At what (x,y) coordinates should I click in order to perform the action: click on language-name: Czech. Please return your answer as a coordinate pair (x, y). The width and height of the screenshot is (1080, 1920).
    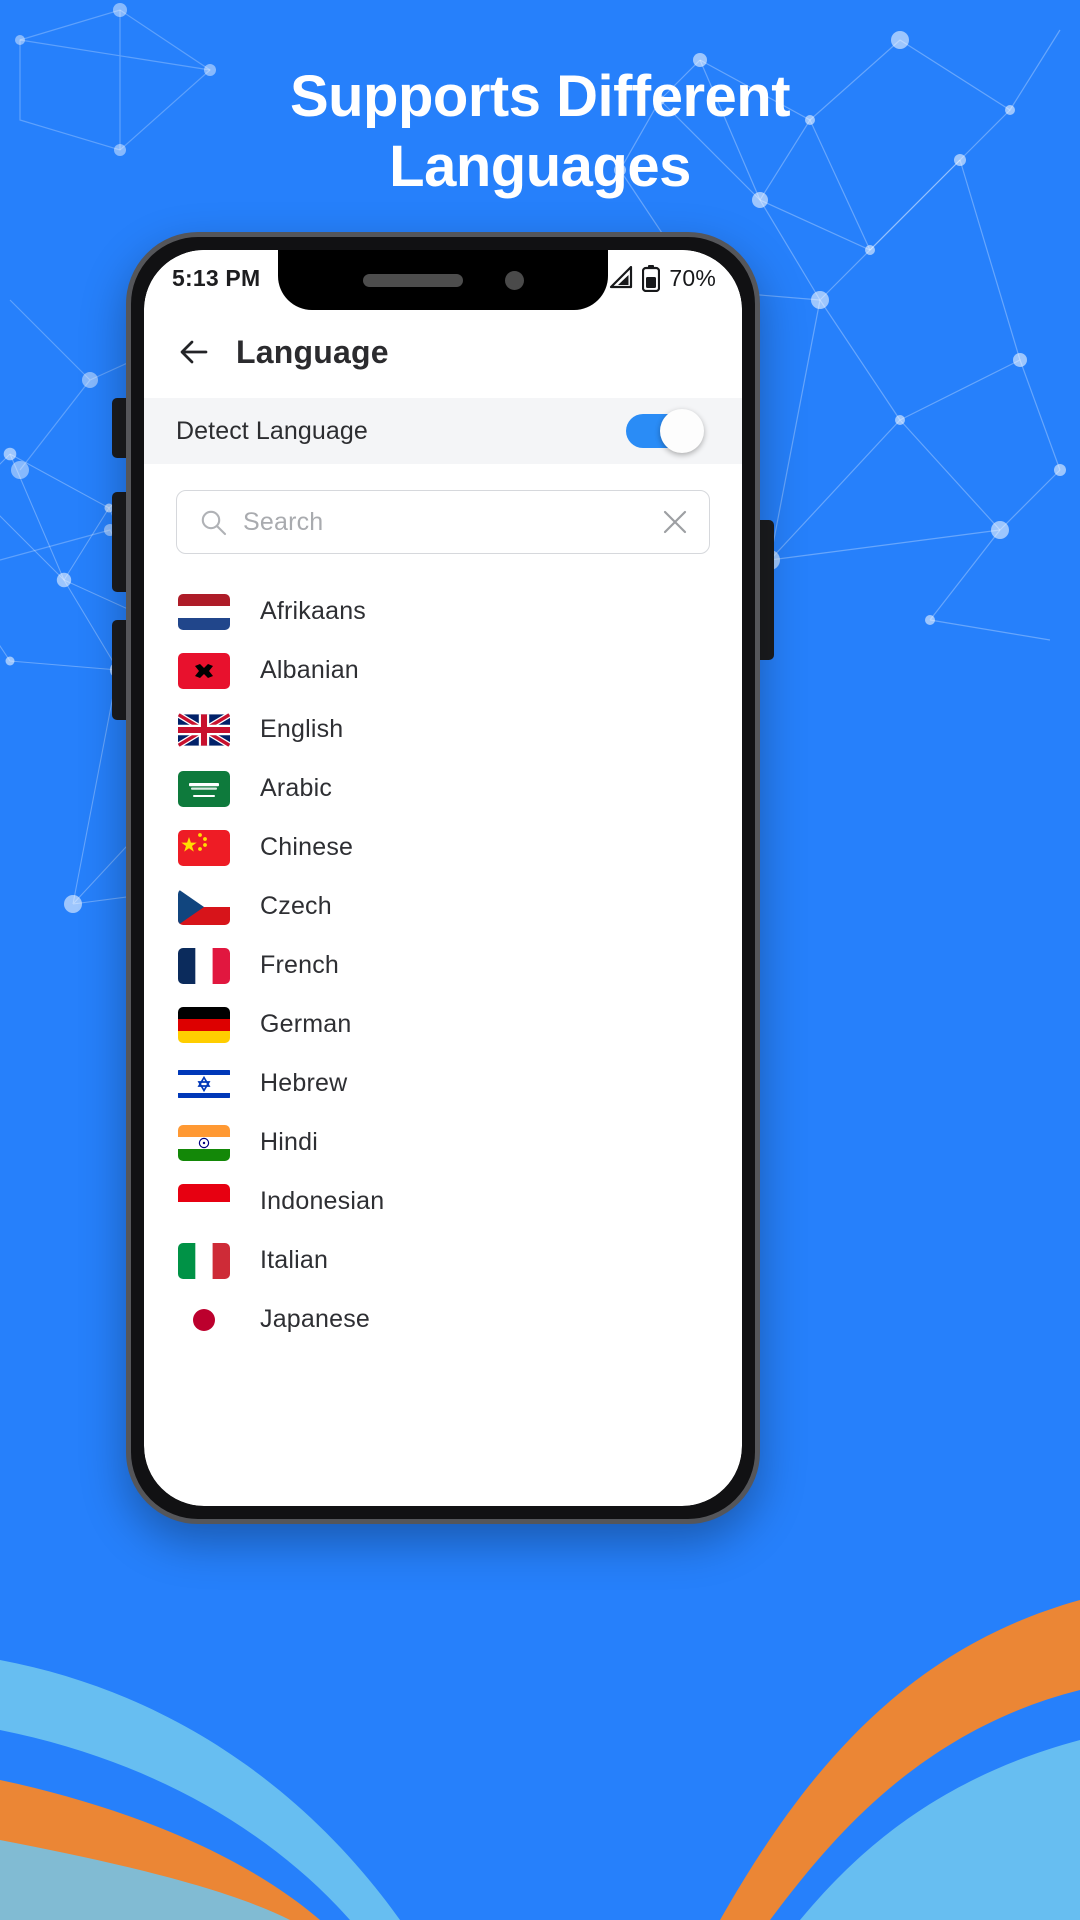
    Looking at the image, I should click on (296, 906).